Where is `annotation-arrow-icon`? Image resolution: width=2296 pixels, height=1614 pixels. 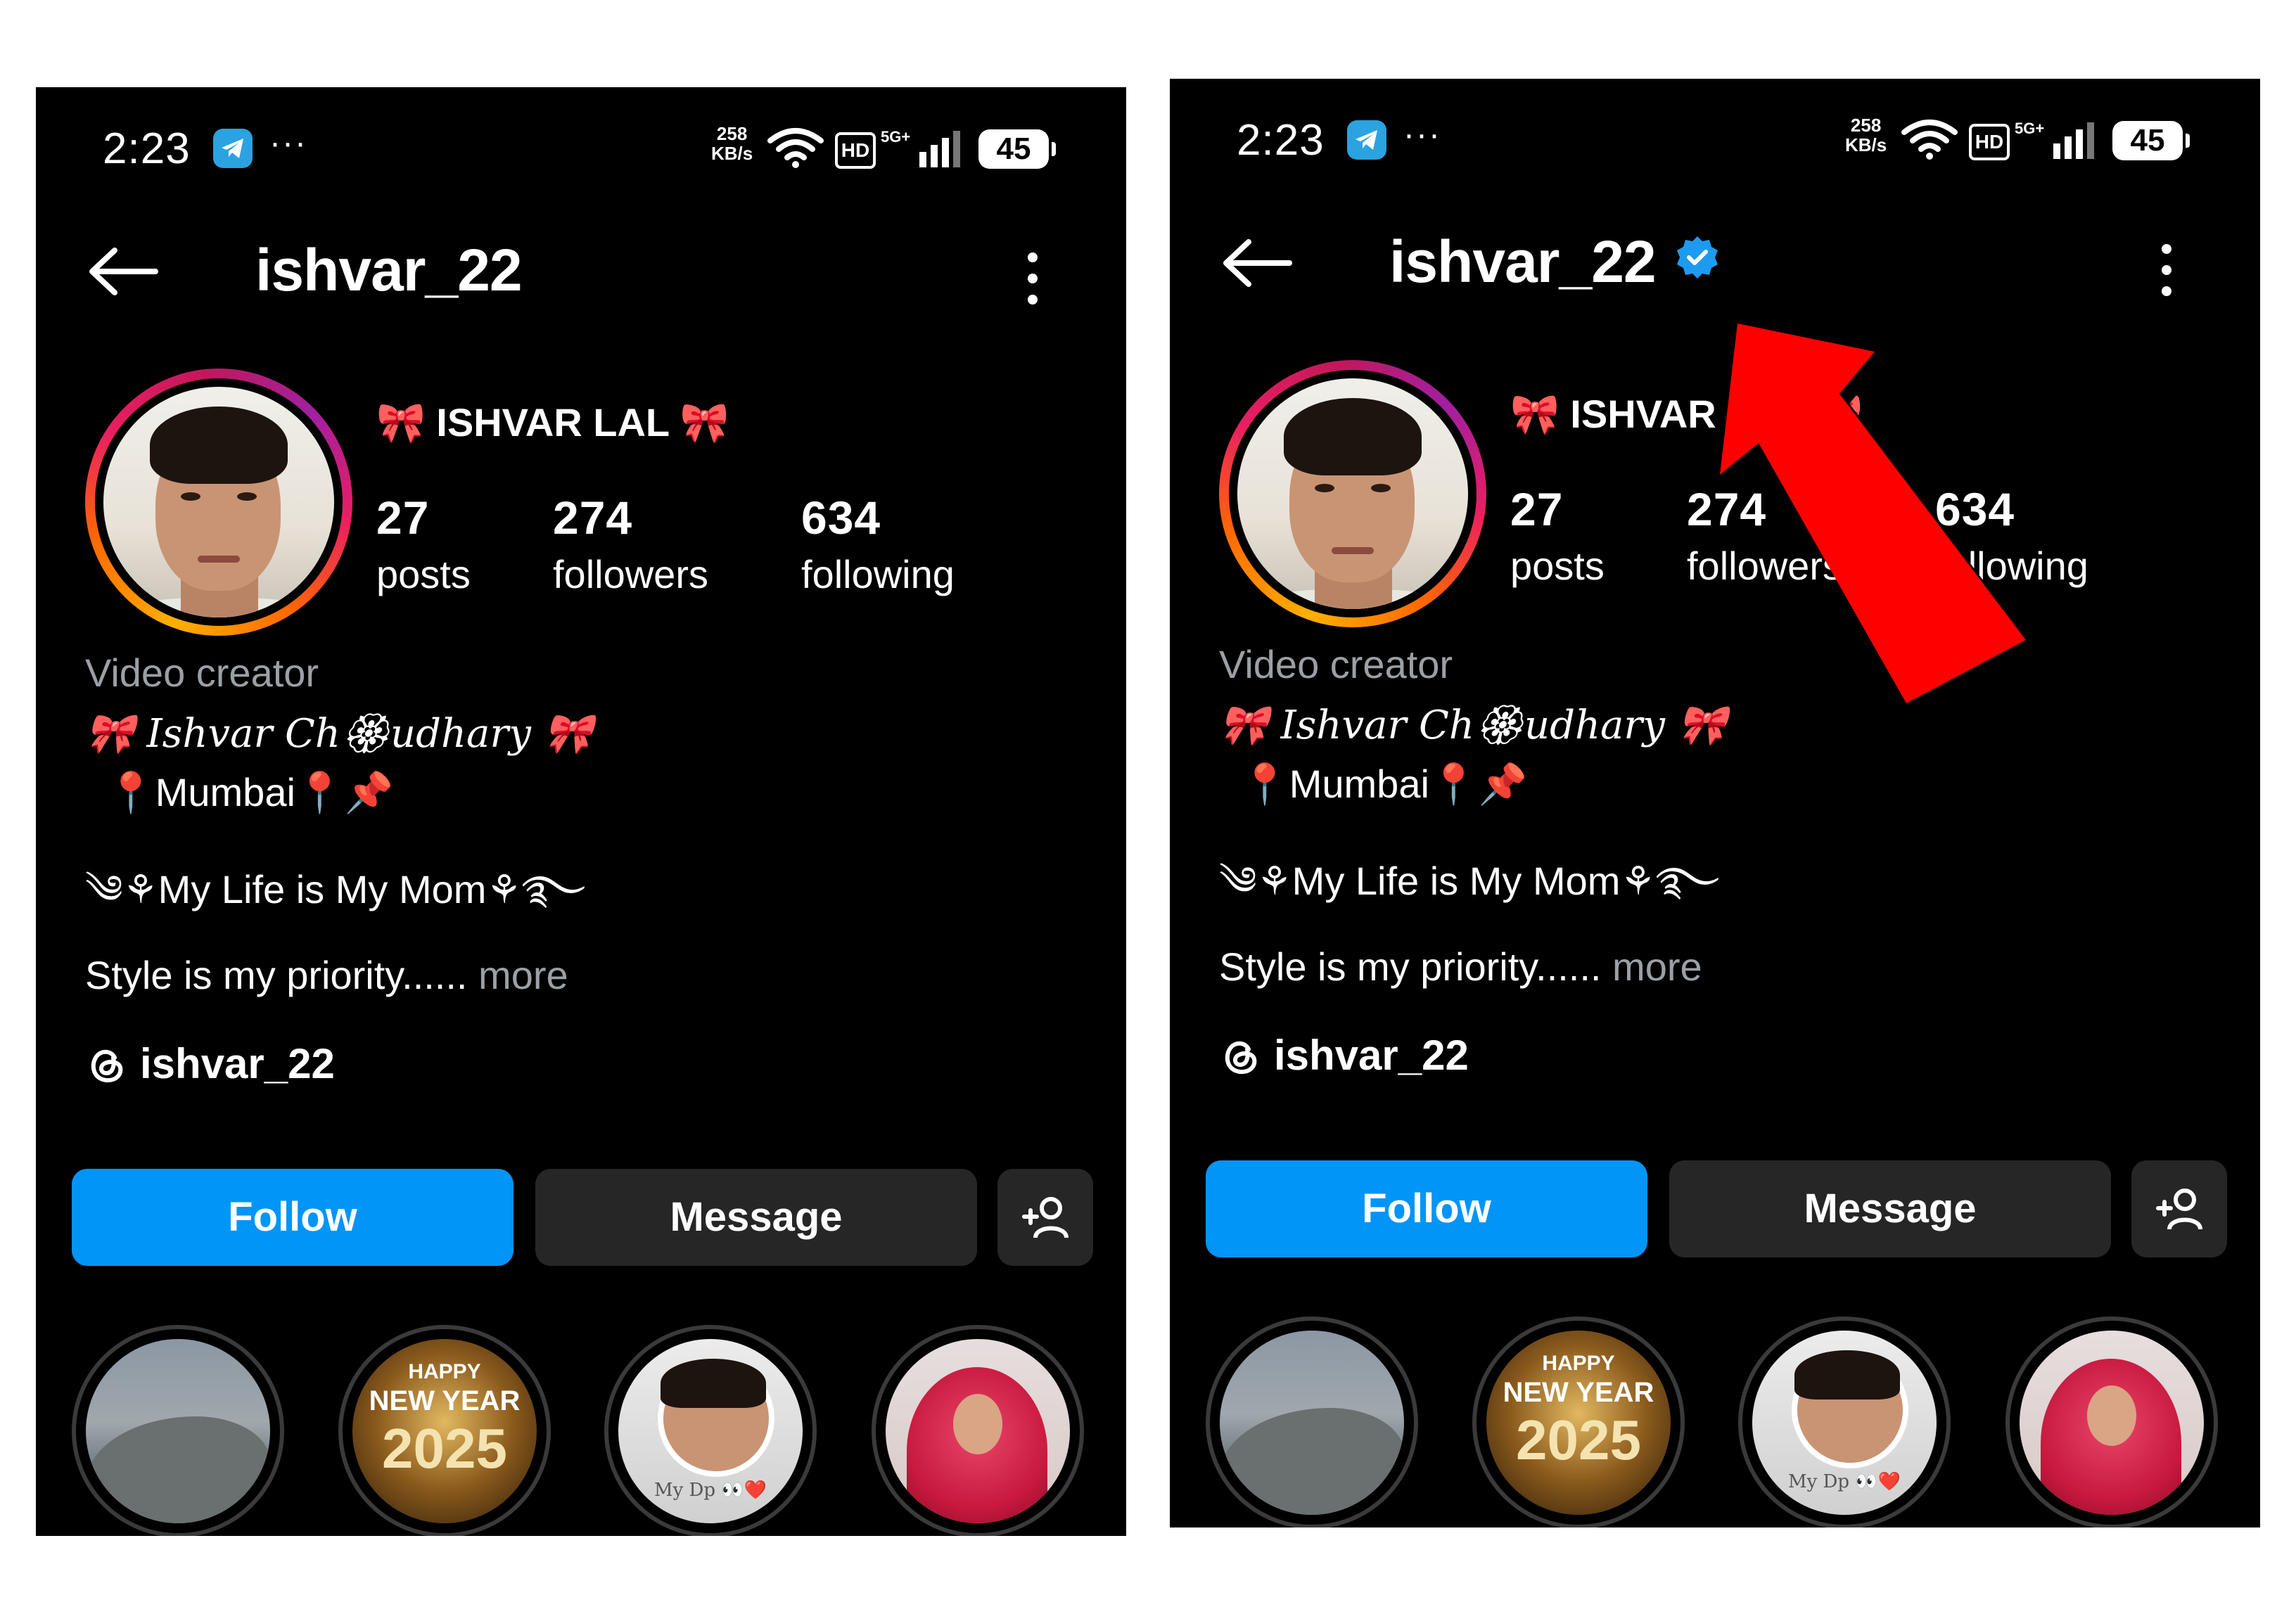 annotation-arrow-icon is located at coordinates (1878, 518).